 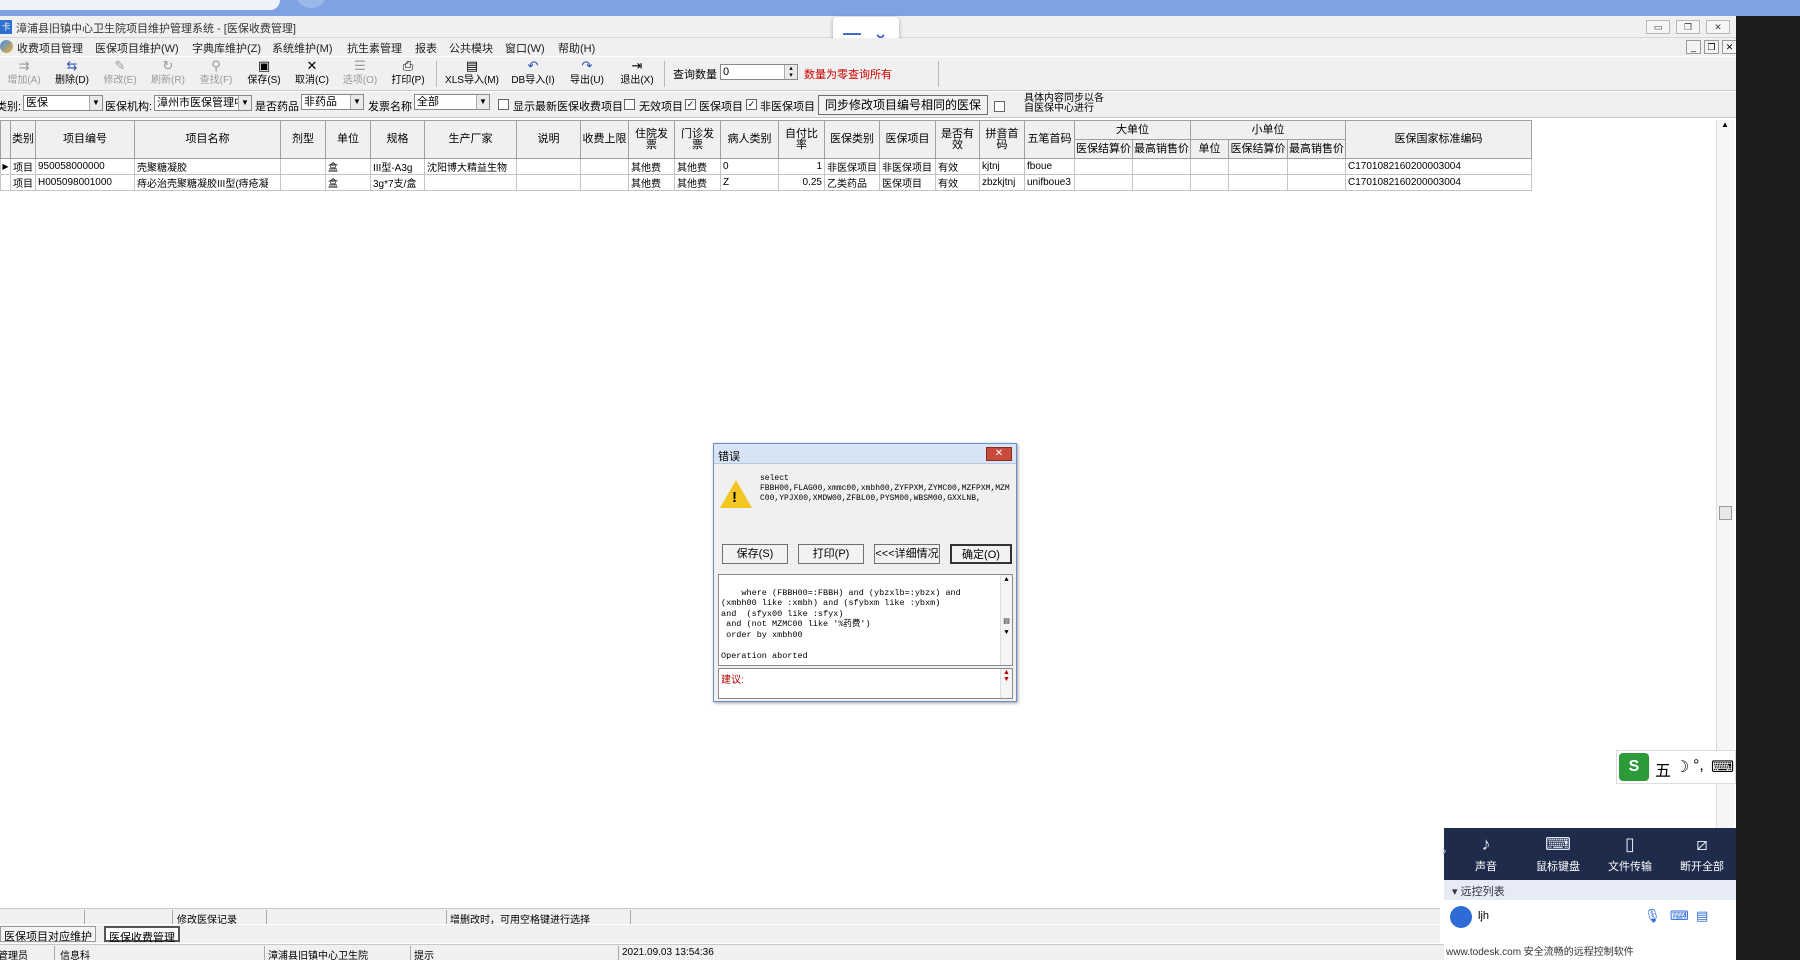 I want to click on cell: 医保项目, so click(x=907, y=182).